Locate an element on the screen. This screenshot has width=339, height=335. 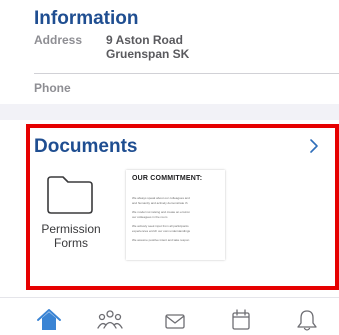
tab-mail is located at coordinates (175, 320).